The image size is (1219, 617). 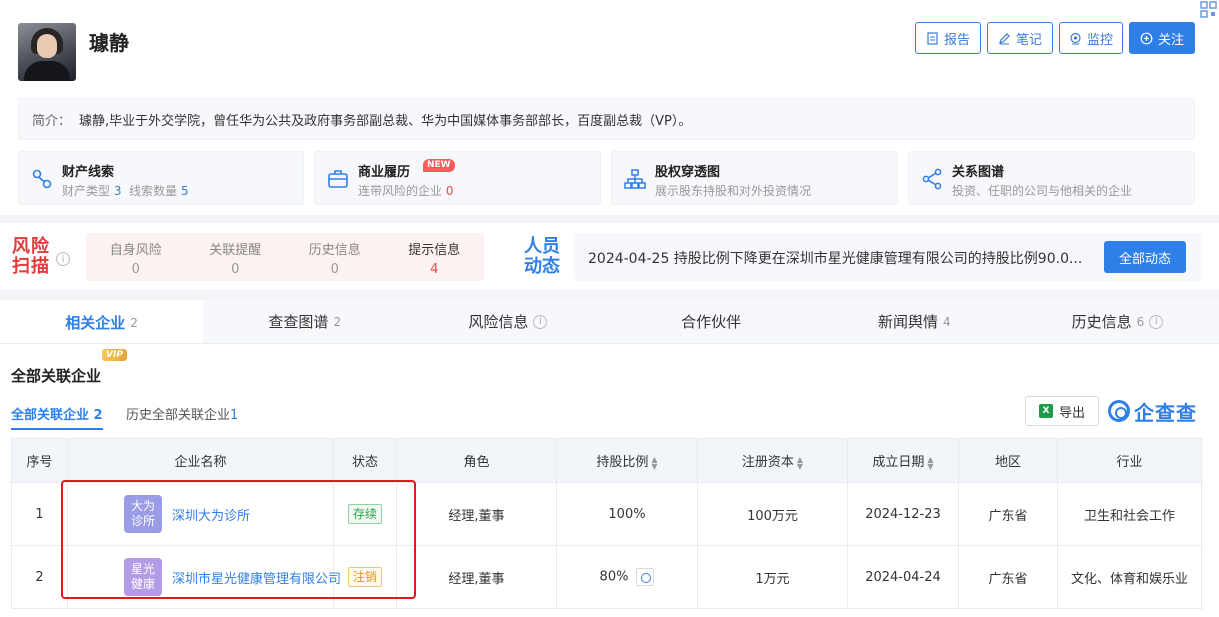 I want to click on qr-code-icon, so click(x=1208, y=10).